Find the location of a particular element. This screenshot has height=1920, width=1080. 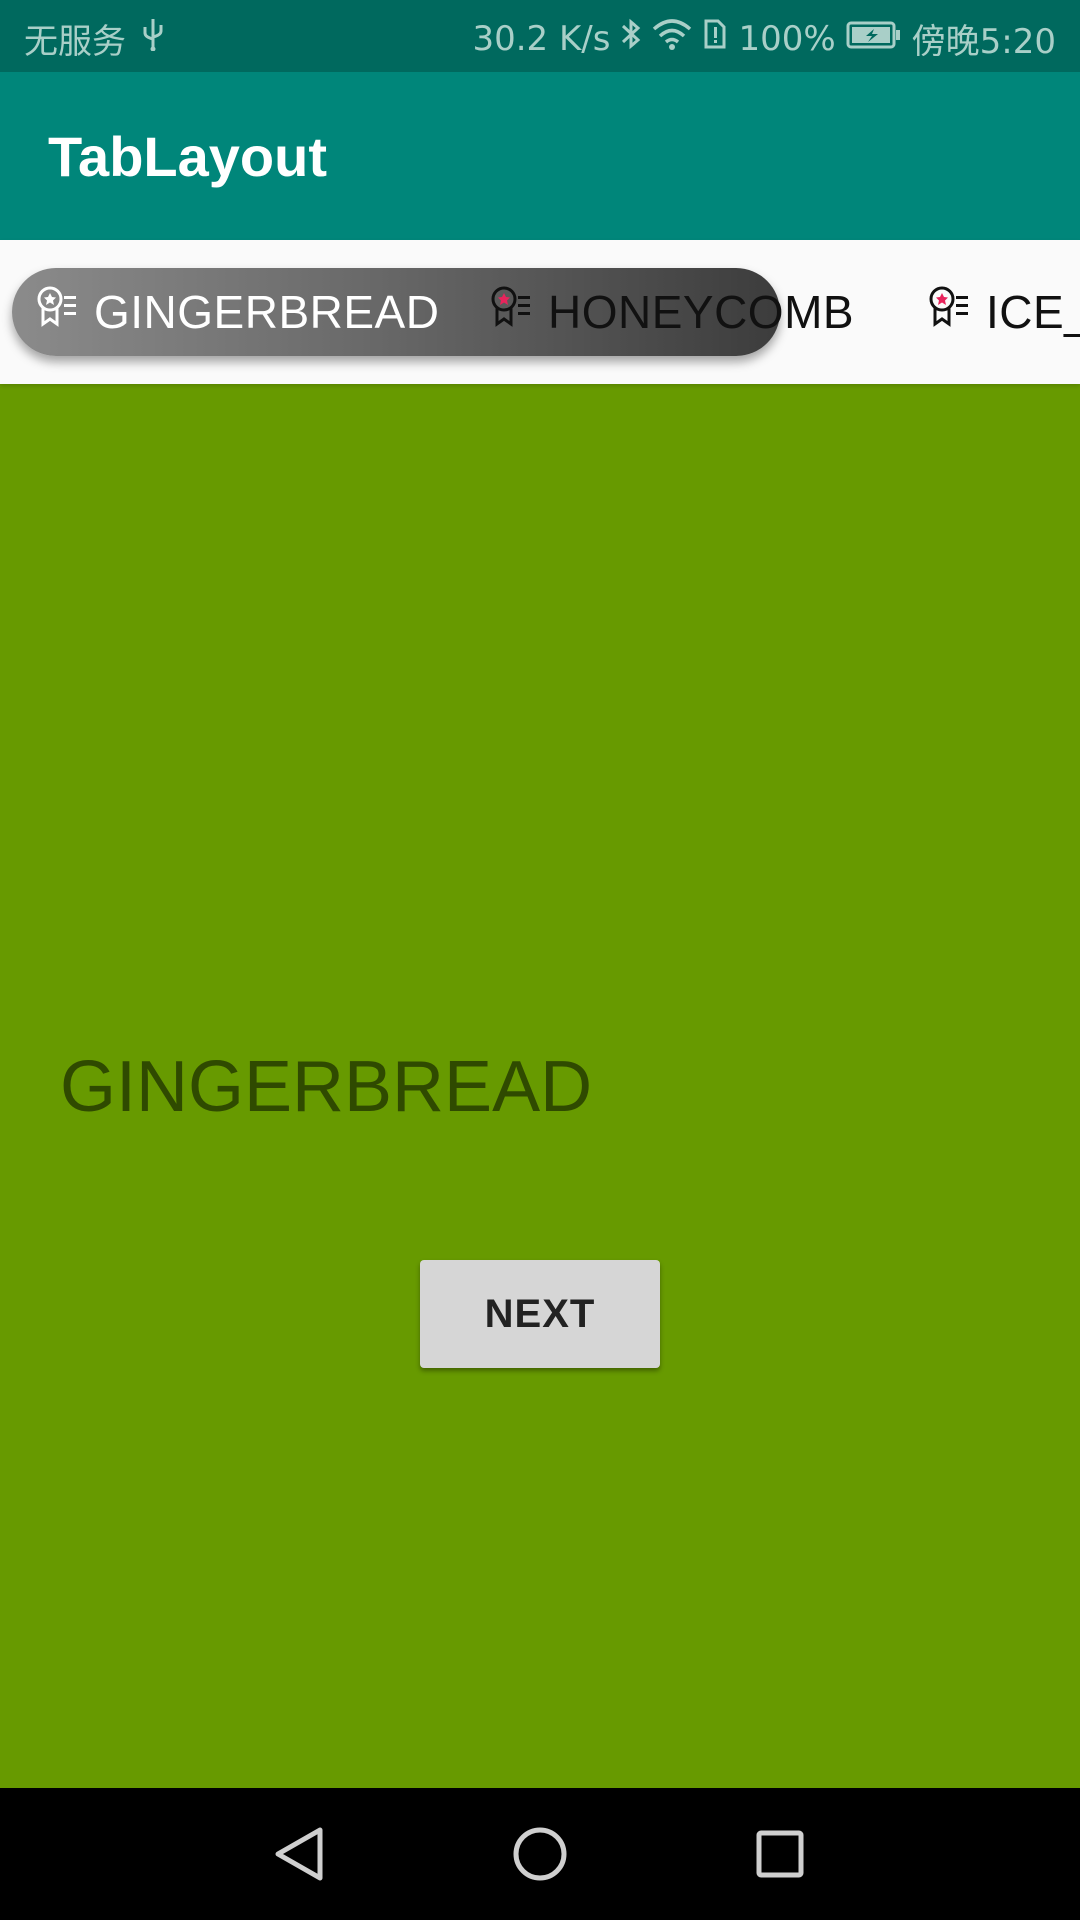

app-bar: TabLayout is located at coordinates (540, 156).